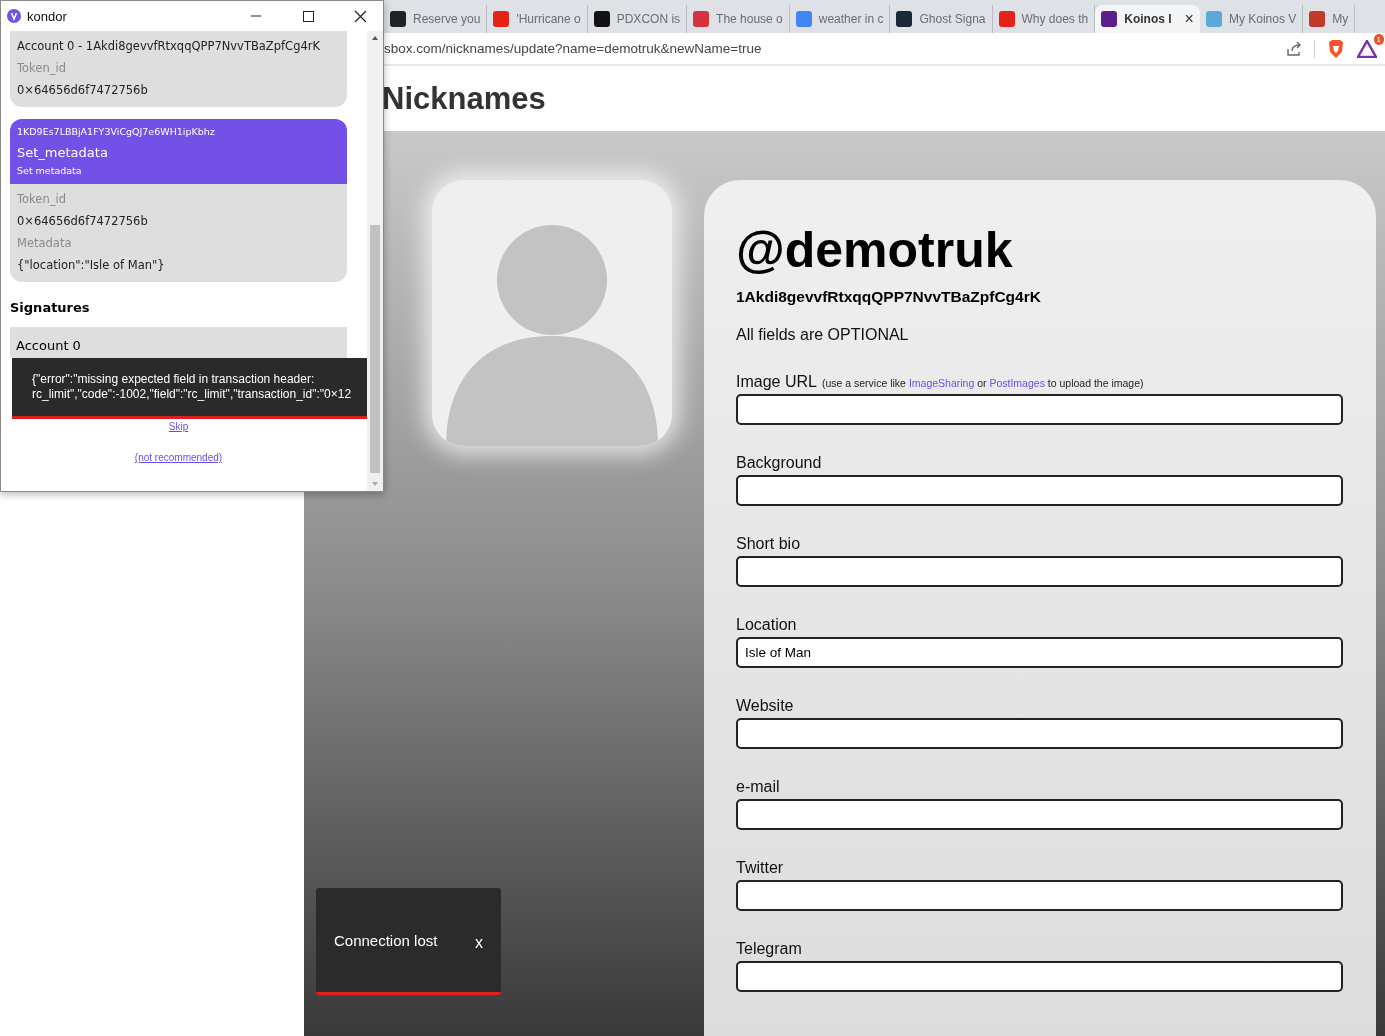  Describe the element at coordinates (552, 335) in the screenshot. I see `person-silhouette-icon` at that location.